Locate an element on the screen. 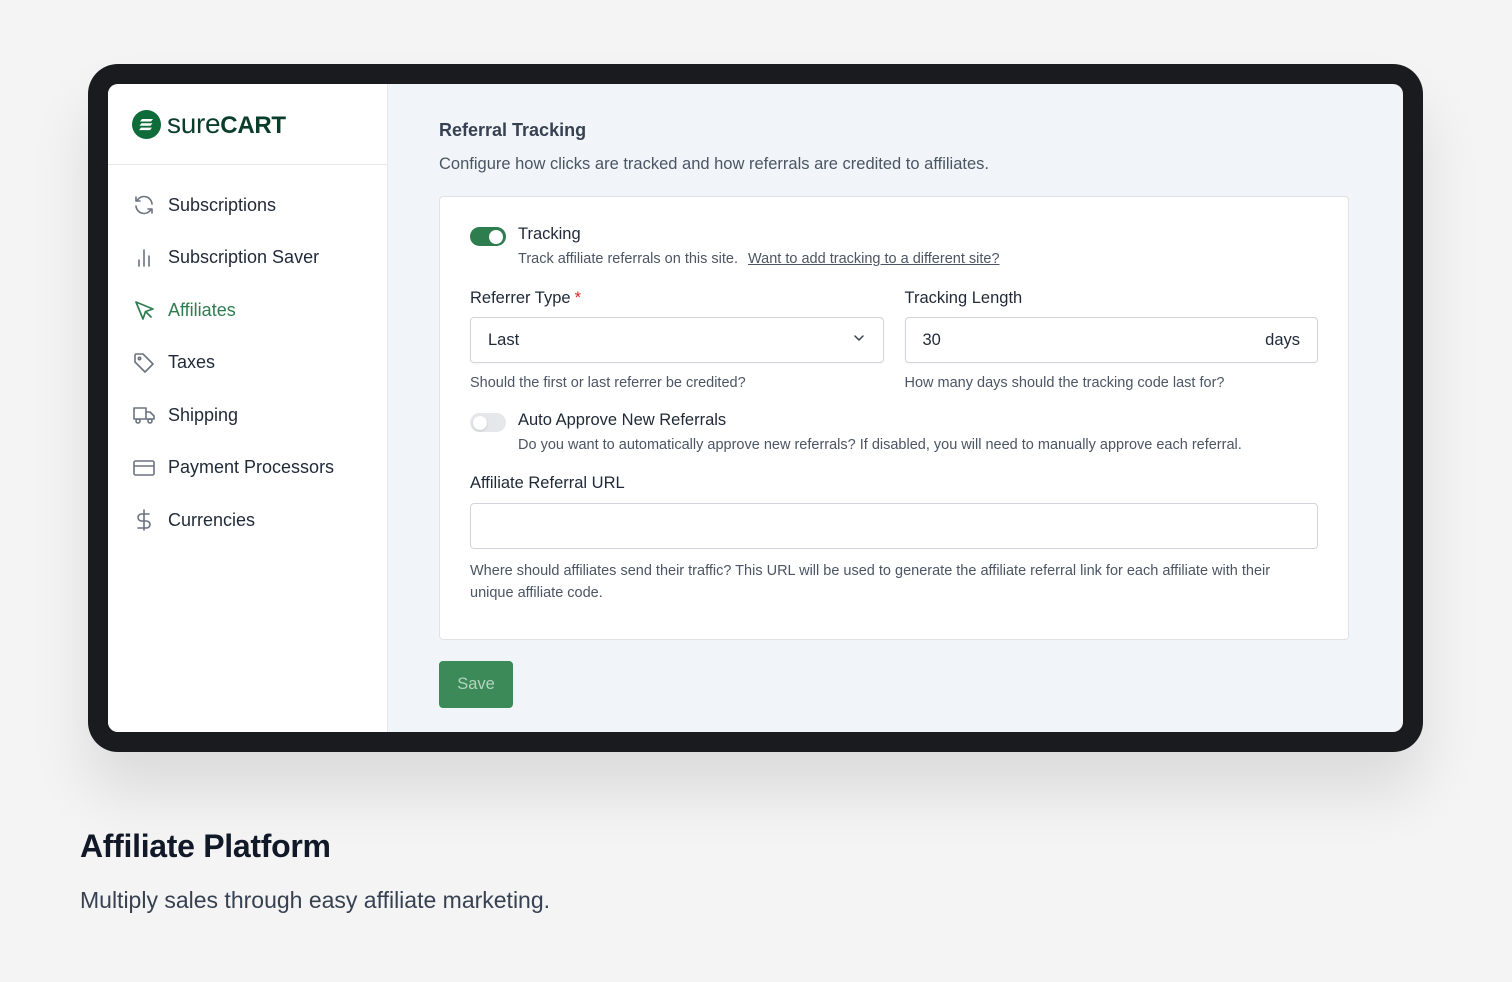  tracking-length-label: Tracking Length is located at coordinates (963, 298).